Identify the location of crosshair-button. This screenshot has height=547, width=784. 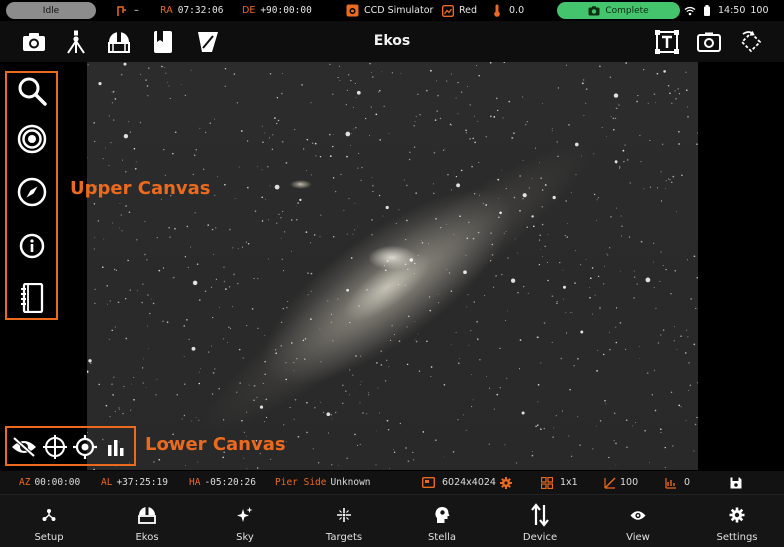
(55, 447).